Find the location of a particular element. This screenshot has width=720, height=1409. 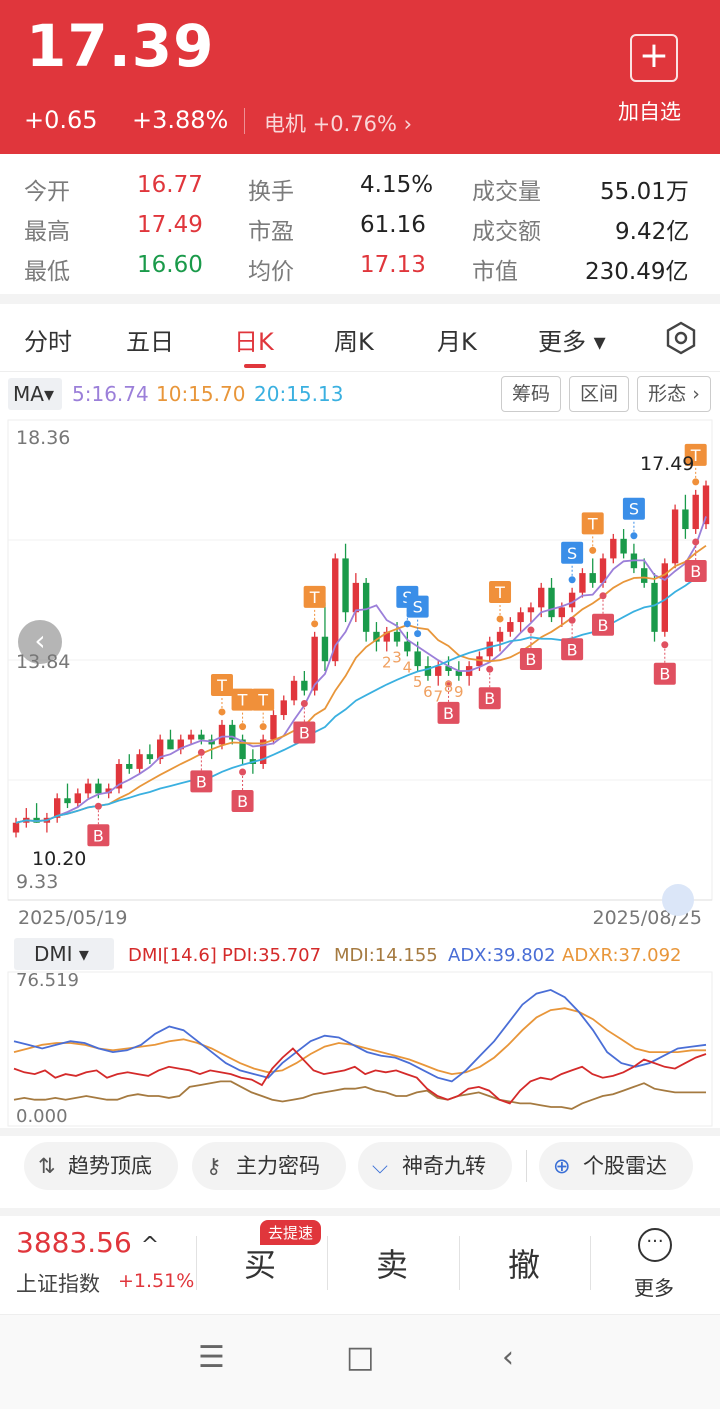

main-force-code-button: ⚷ 主力密码 is located at coordinates (269, 1166).